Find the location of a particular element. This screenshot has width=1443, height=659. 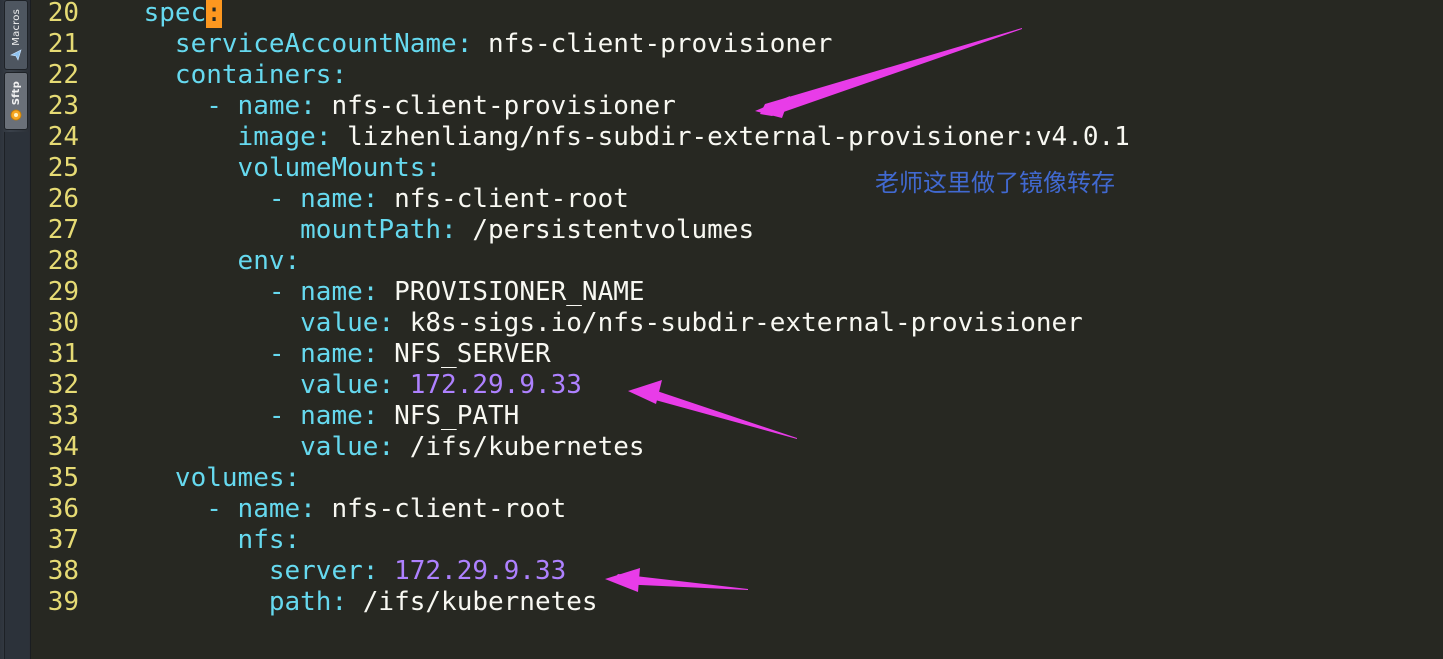

yaml-value: /ifs/kubernetes is located at coordinates (519, 447).